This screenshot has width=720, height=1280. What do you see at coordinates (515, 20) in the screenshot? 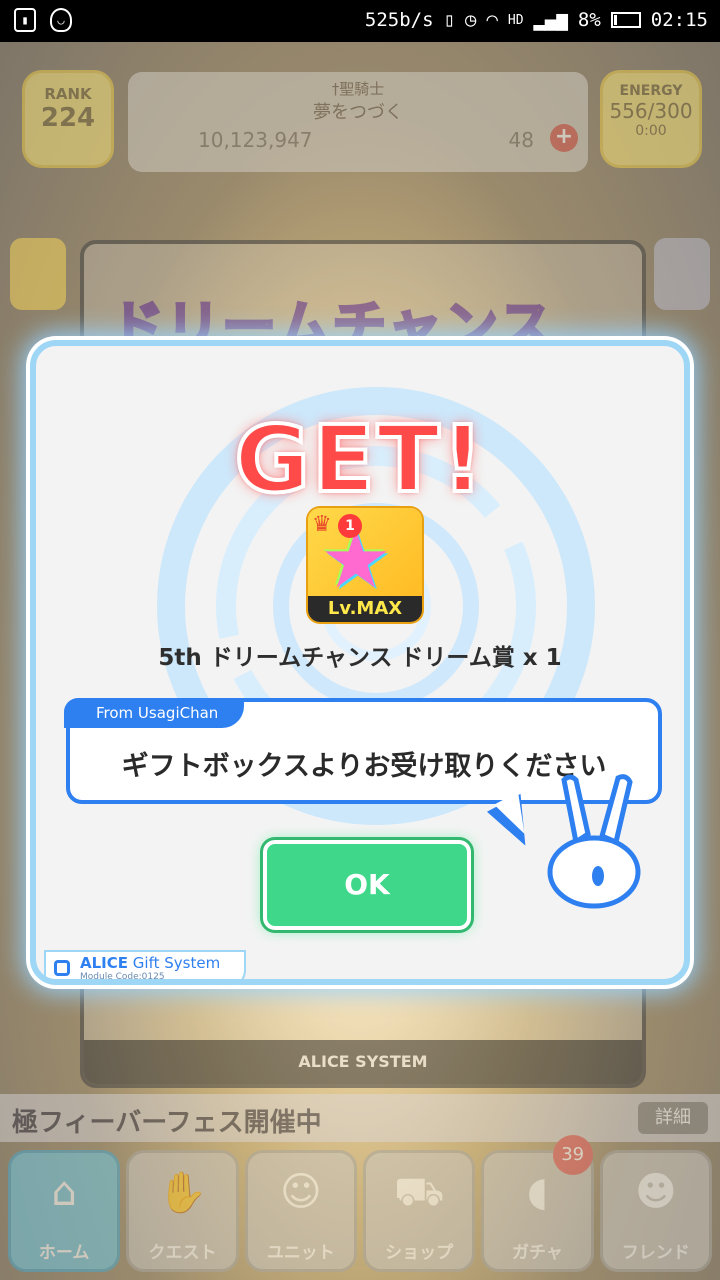
I see `hd-label: HD` at bounding box center [515, 20].